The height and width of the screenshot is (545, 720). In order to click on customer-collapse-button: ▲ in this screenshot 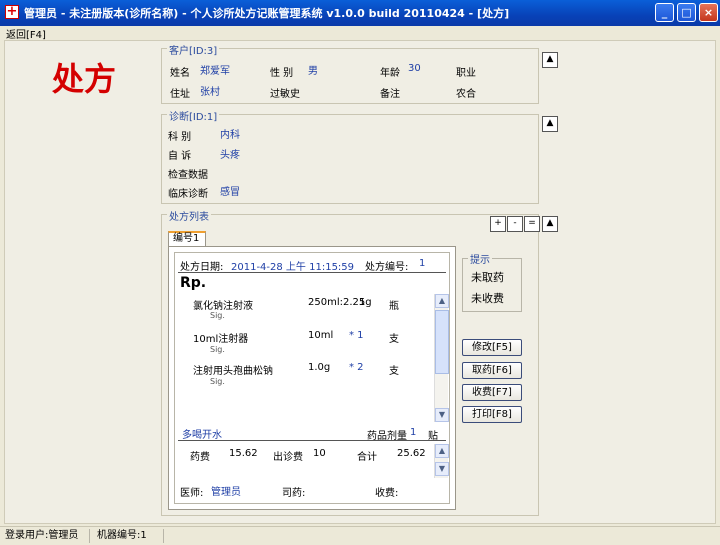, I will do `click(550, 60)`.